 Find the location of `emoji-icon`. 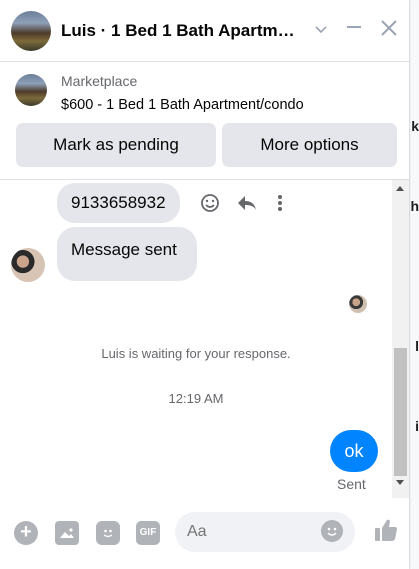

emoji-icon is located at coordinates (332, 531).